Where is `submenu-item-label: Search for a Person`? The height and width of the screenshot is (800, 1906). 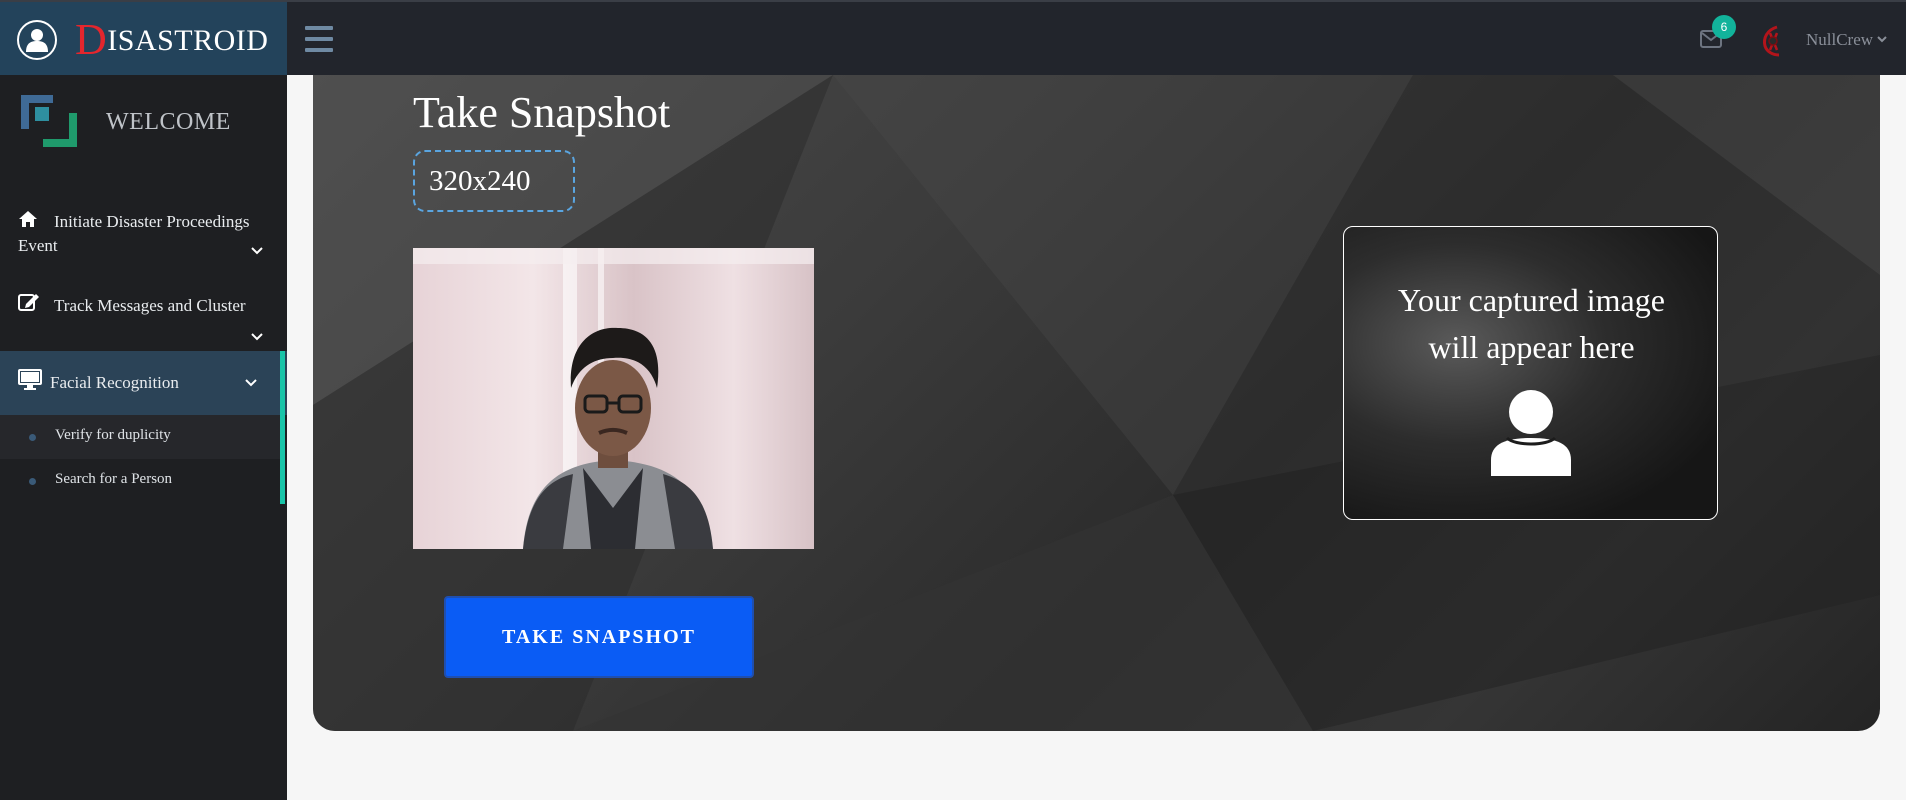 submenu-item-label: Search for a Person is located at coordinates (114, 479).